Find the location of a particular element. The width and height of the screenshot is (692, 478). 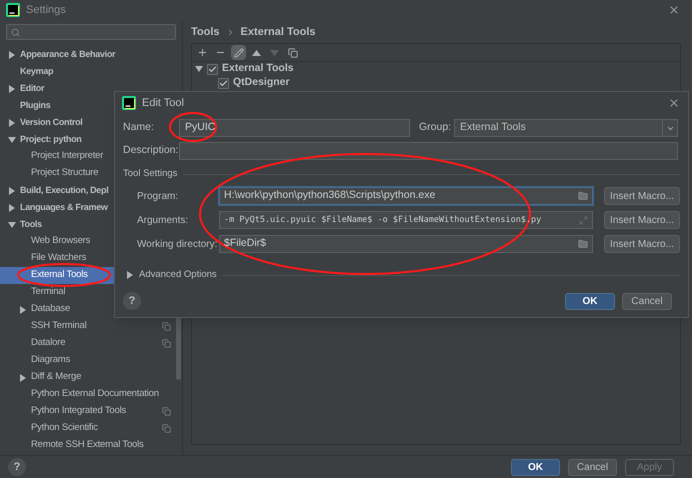

search-icon is located at coordinates (15, 32).